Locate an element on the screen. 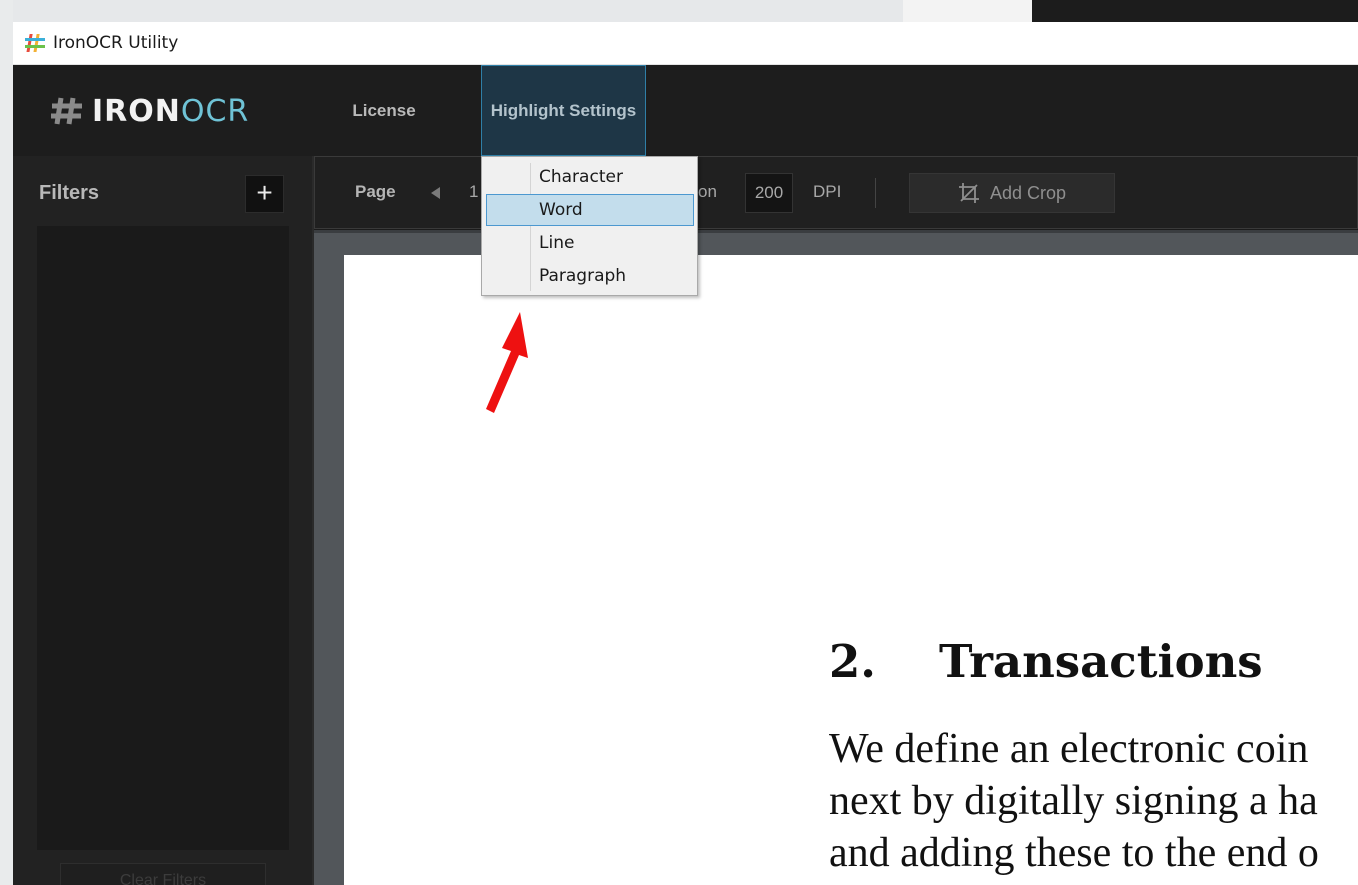 The width and height of the screenshot is (1358, 885). add-filter-button: + is located at coordinates (264, 194).